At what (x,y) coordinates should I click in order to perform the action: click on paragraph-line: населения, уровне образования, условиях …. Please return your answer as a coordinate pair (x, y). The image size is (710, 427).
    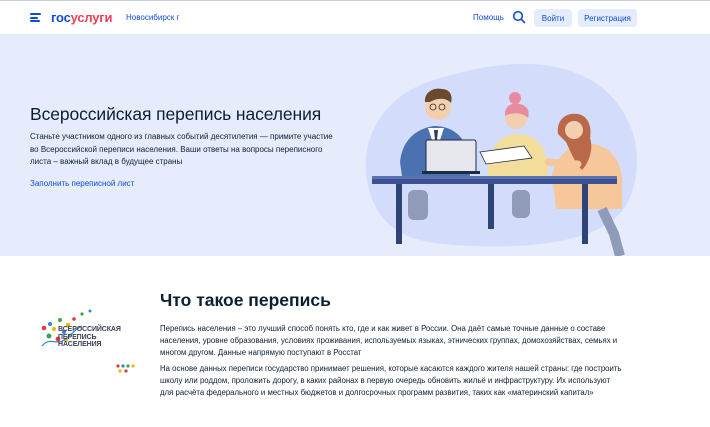
    Looking at the image, I should click on (389, 340).